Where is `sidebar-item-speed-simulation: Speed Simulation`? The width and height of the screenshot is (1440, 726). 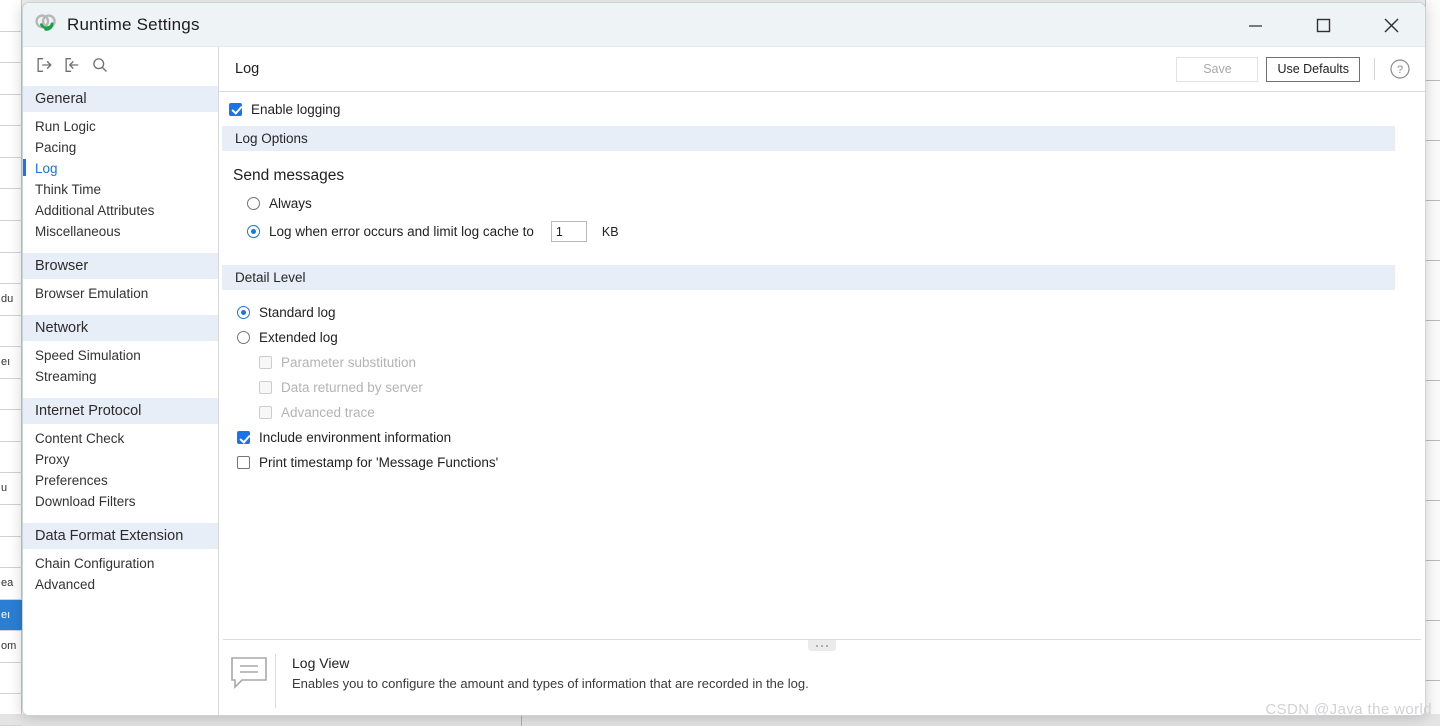
sidebar-item-speed-simulation: Speed Simulation is located at coordinates (120, 355).